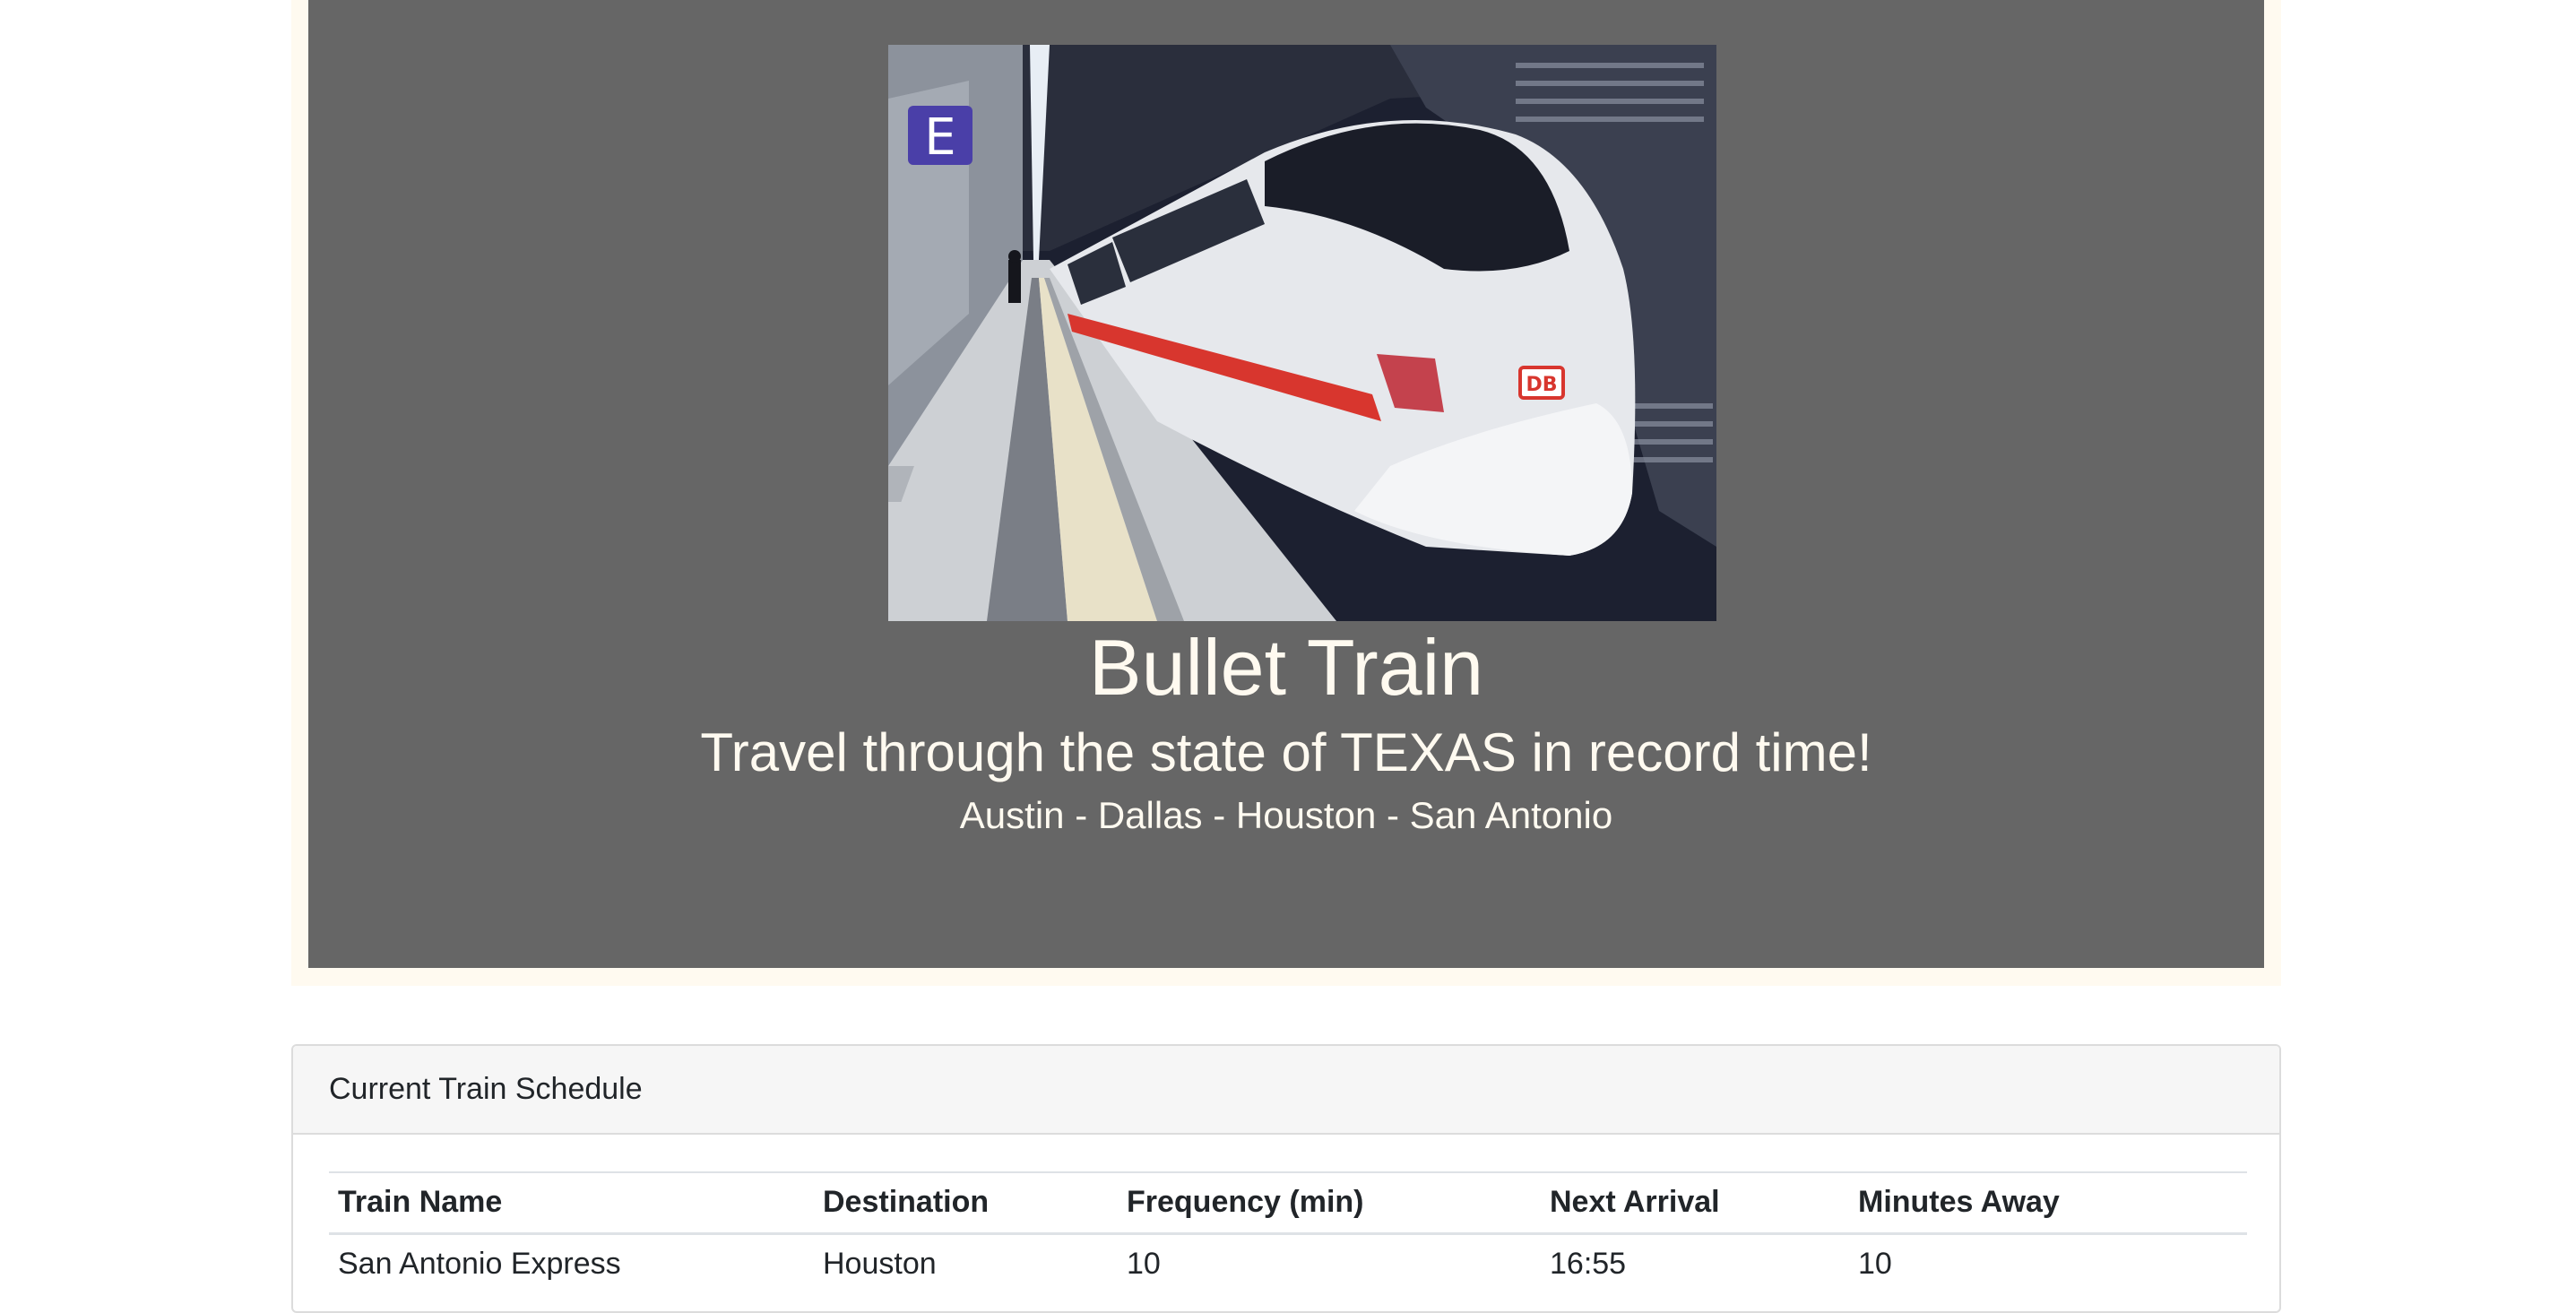  I want to click on column-header-frequency: Frequency (min), so click(1245, 1202).